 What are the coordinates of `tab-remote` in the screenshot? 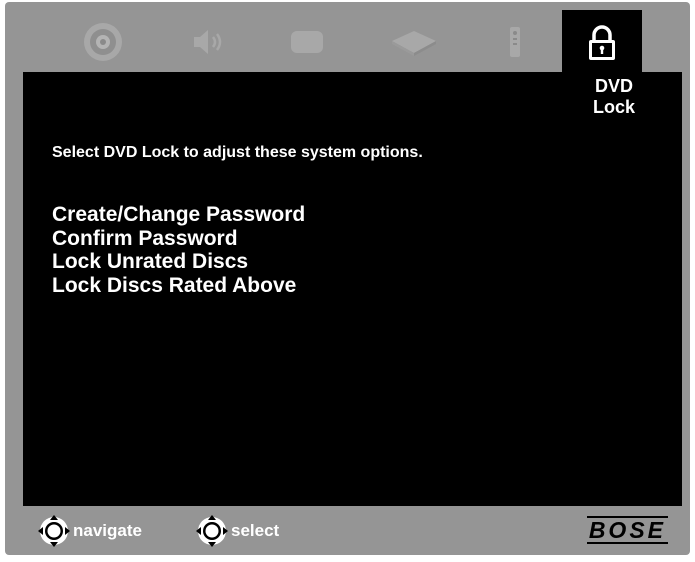 It's located at (515, 42).